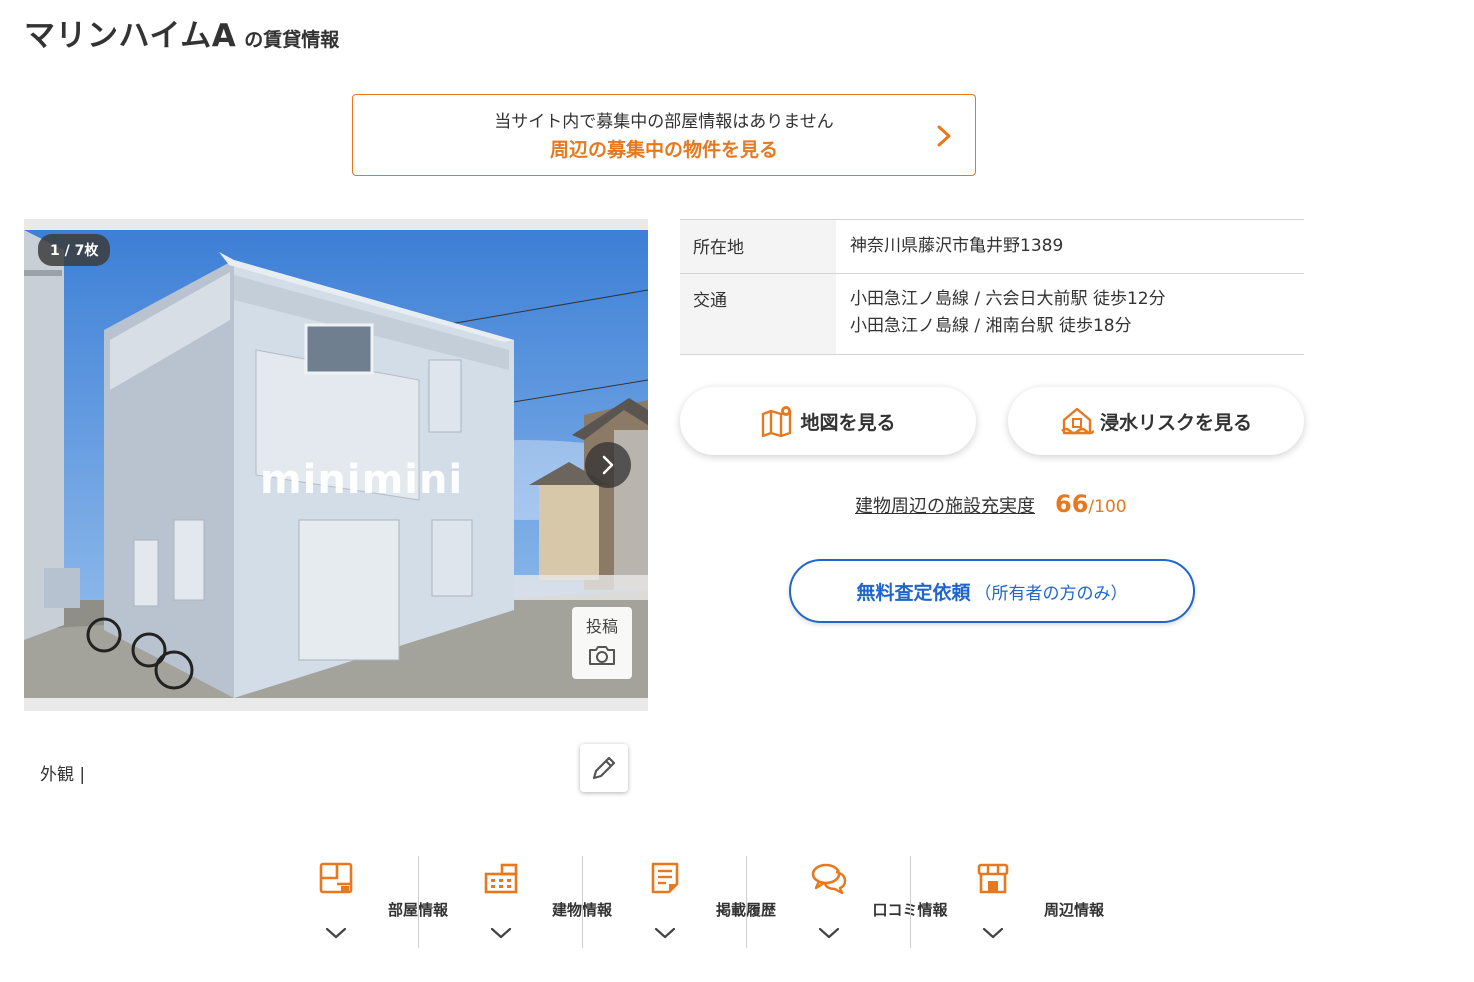 The image size is (1474, 982). What do you see at coordinates (1008, 299) in the screenshot?
I see `transit-line: 小田急江ノ島線 / 六会日大前駅 徒歩12分` at bounding box center [1008, 299].